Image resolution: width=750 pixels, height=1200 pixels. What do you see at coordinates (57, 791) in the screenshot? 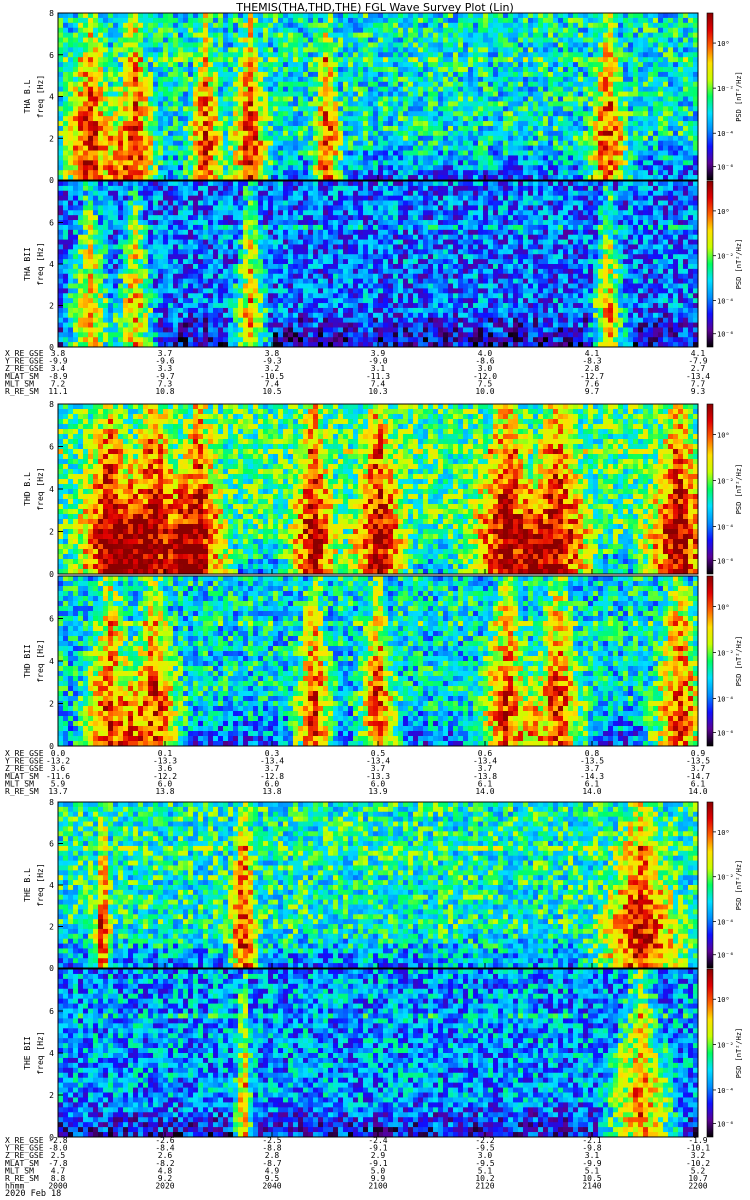
I see `ephemeris-value: 13.7` at bounding box center [57, 791].